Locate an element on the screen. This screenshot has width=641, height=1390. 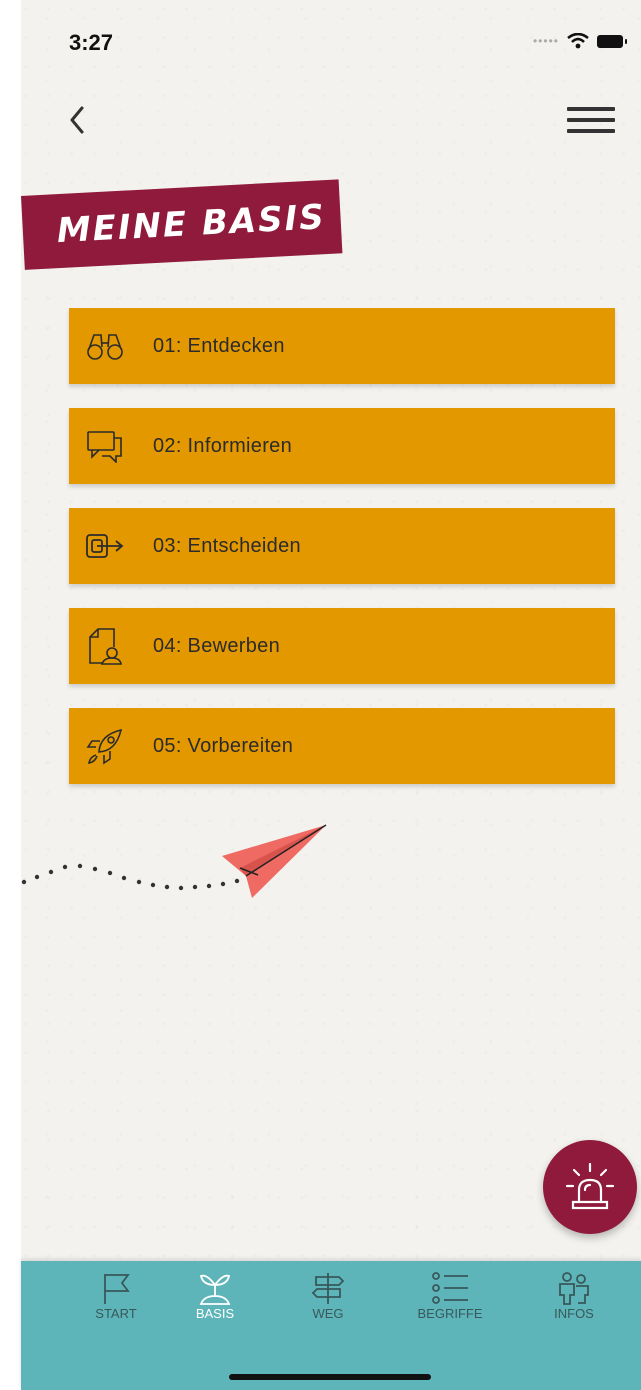
document-person-icon is located at coordinates (105, 646).